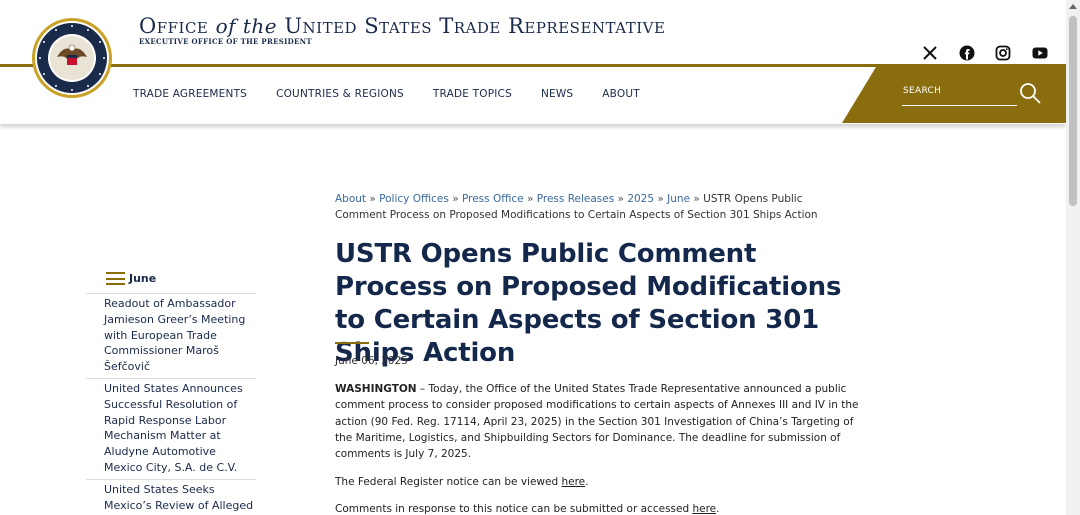 The width and height of the screenshot is (1080, 515). Describe the element at coordinates (321, 26) in the screenshot. I see `title-word-united: UNITED` at that location.